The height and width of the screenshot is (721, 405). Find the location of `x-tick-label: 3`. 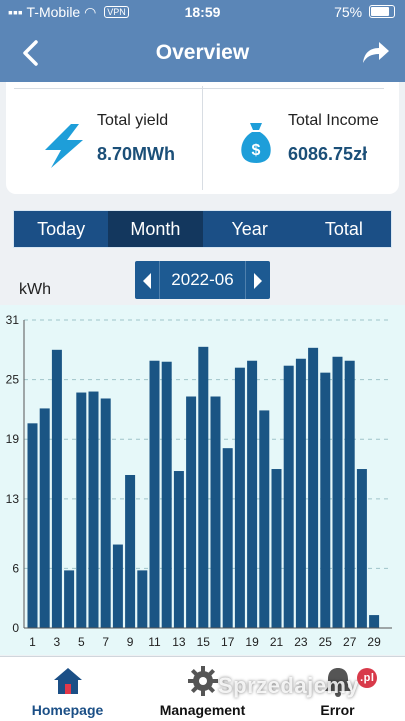

x-tick-label: 3 is located at coordinates (57, 642).